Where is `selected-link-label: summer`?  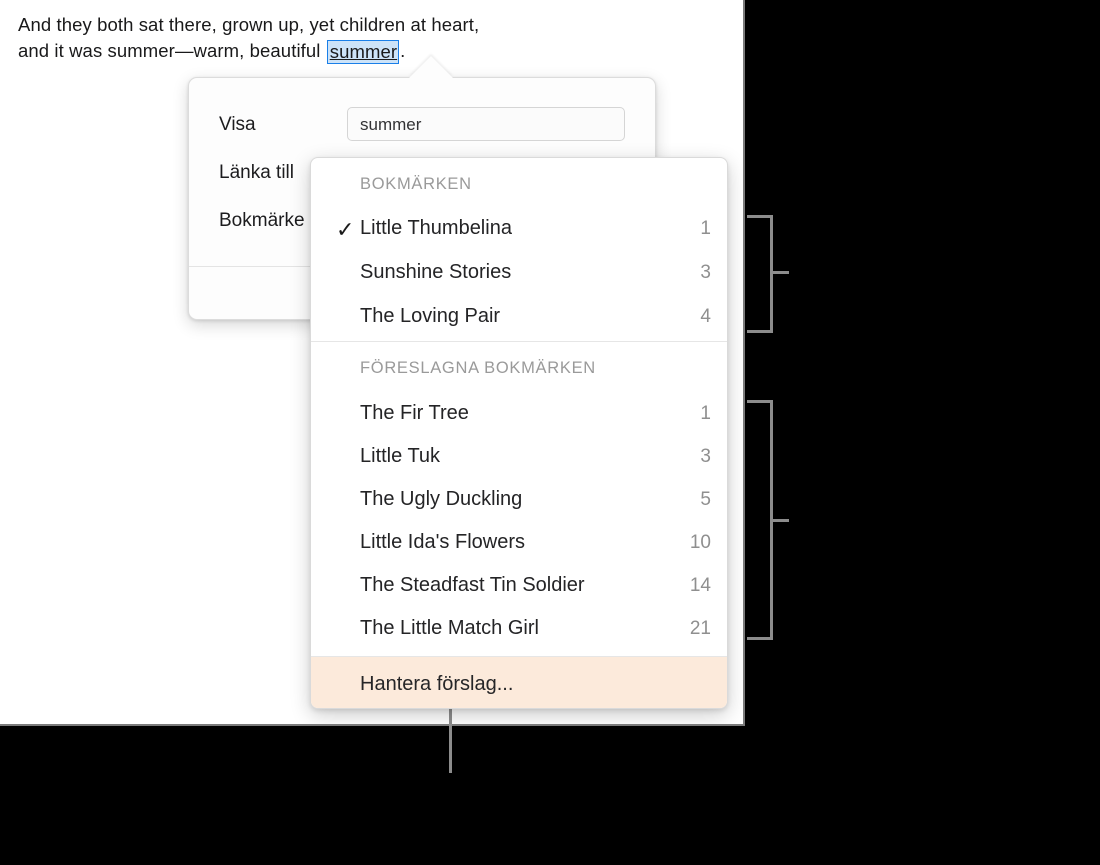
selected-link-label: summer is located at coordinates (363, 51).